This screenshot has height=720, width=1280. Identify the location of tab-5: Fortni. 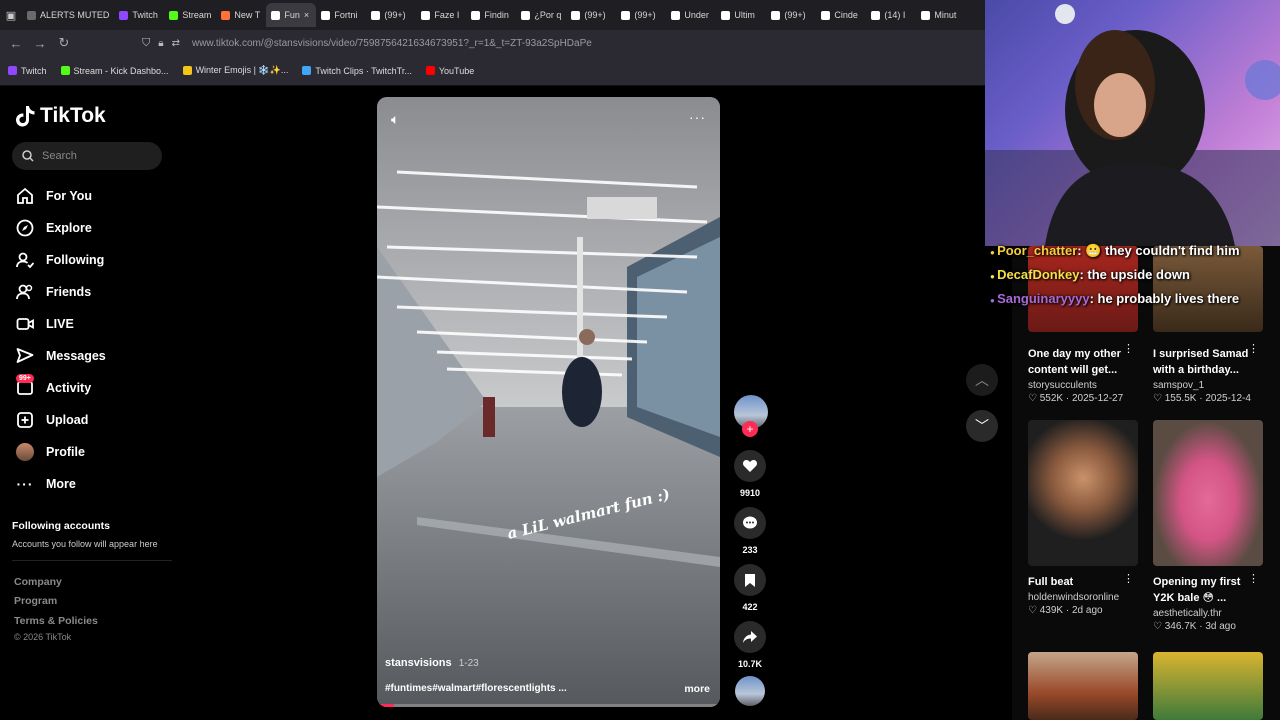
(341, 15).